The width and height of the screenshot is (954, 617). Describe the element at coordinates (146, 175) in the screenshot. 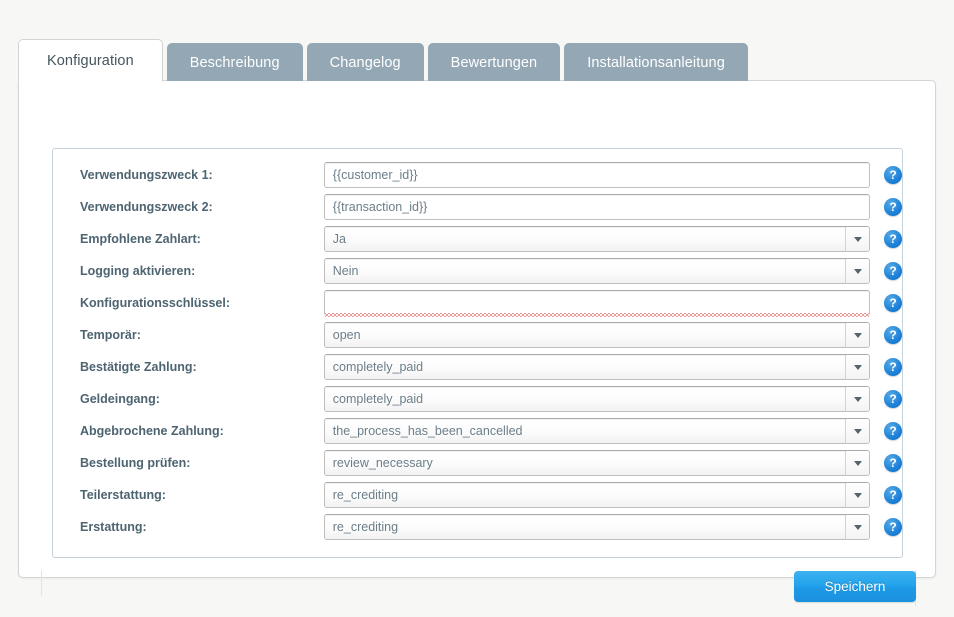

I see `field-label: Verwendungszweck 1:` at that location.